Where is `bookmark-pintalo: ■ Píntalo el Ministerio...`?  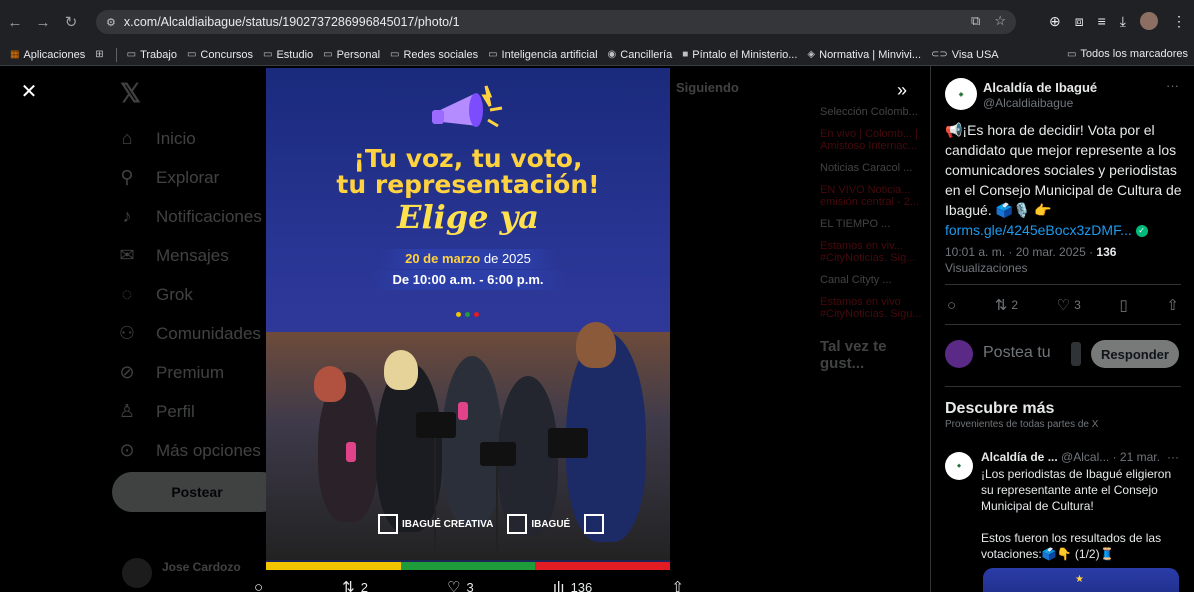
bookmark-pintalo: ■ Píntalo el Ministerio... is located at coordinates (739, 55).